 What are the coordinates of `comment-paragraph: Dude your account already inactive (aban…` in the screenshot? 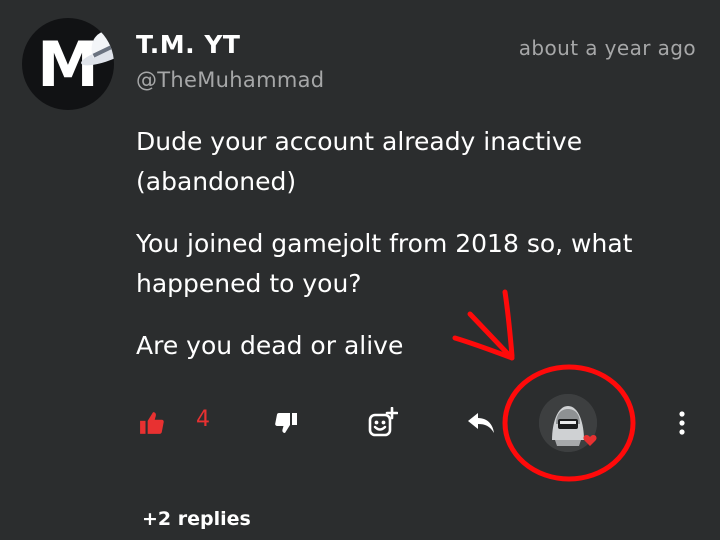 It's located at (359, 161).